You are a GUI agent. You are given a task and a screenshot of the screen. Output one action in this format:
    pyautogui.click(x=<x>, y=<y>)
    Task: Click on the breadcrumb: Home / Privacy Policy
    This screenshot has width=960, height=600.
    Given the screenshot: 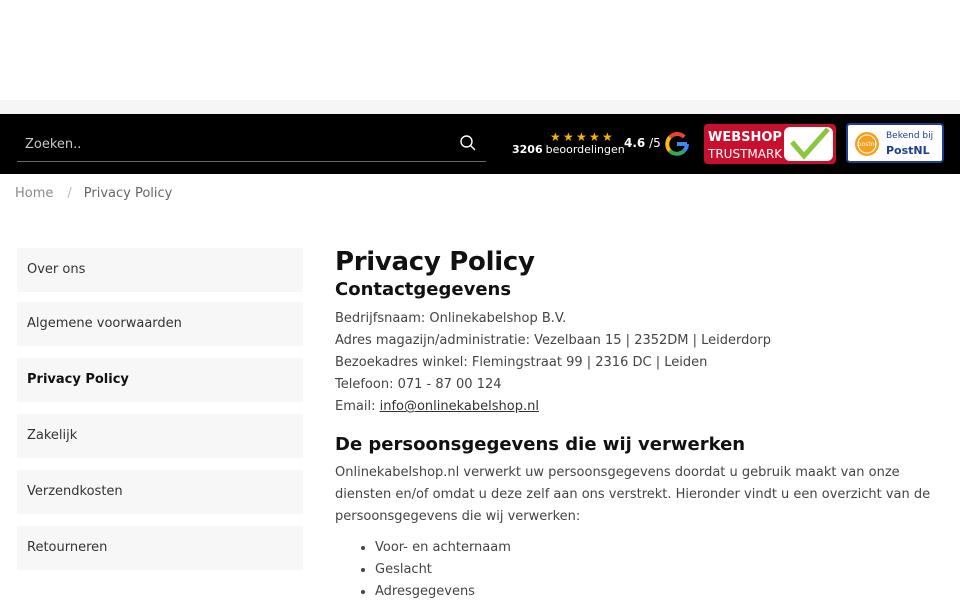 What is the action you would take?
    pyautogui.click(x=93, y=193)
    